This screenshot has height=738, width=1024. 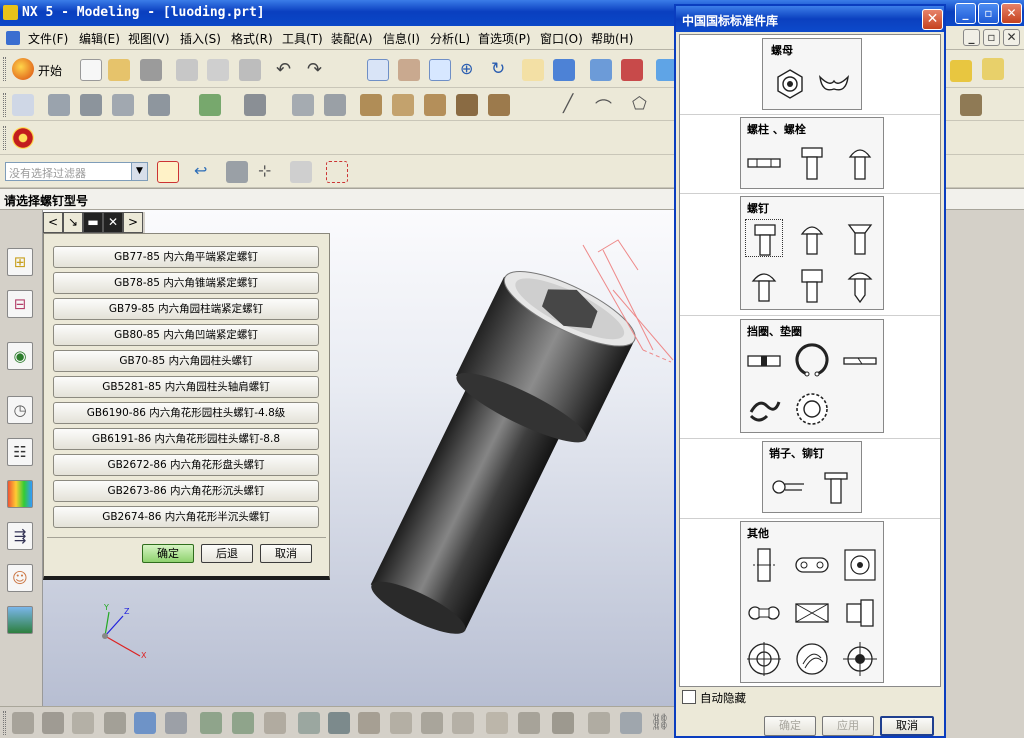 What do you see at coordinates (988, 13) in the screenshot?
I see `maximize-button: ▫` at bounding box center [988, 13].